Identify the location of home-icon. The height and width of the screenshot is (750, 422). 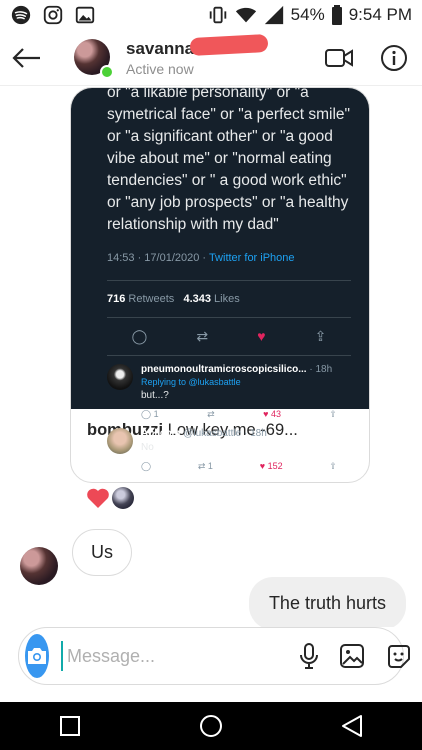
(211, 726).